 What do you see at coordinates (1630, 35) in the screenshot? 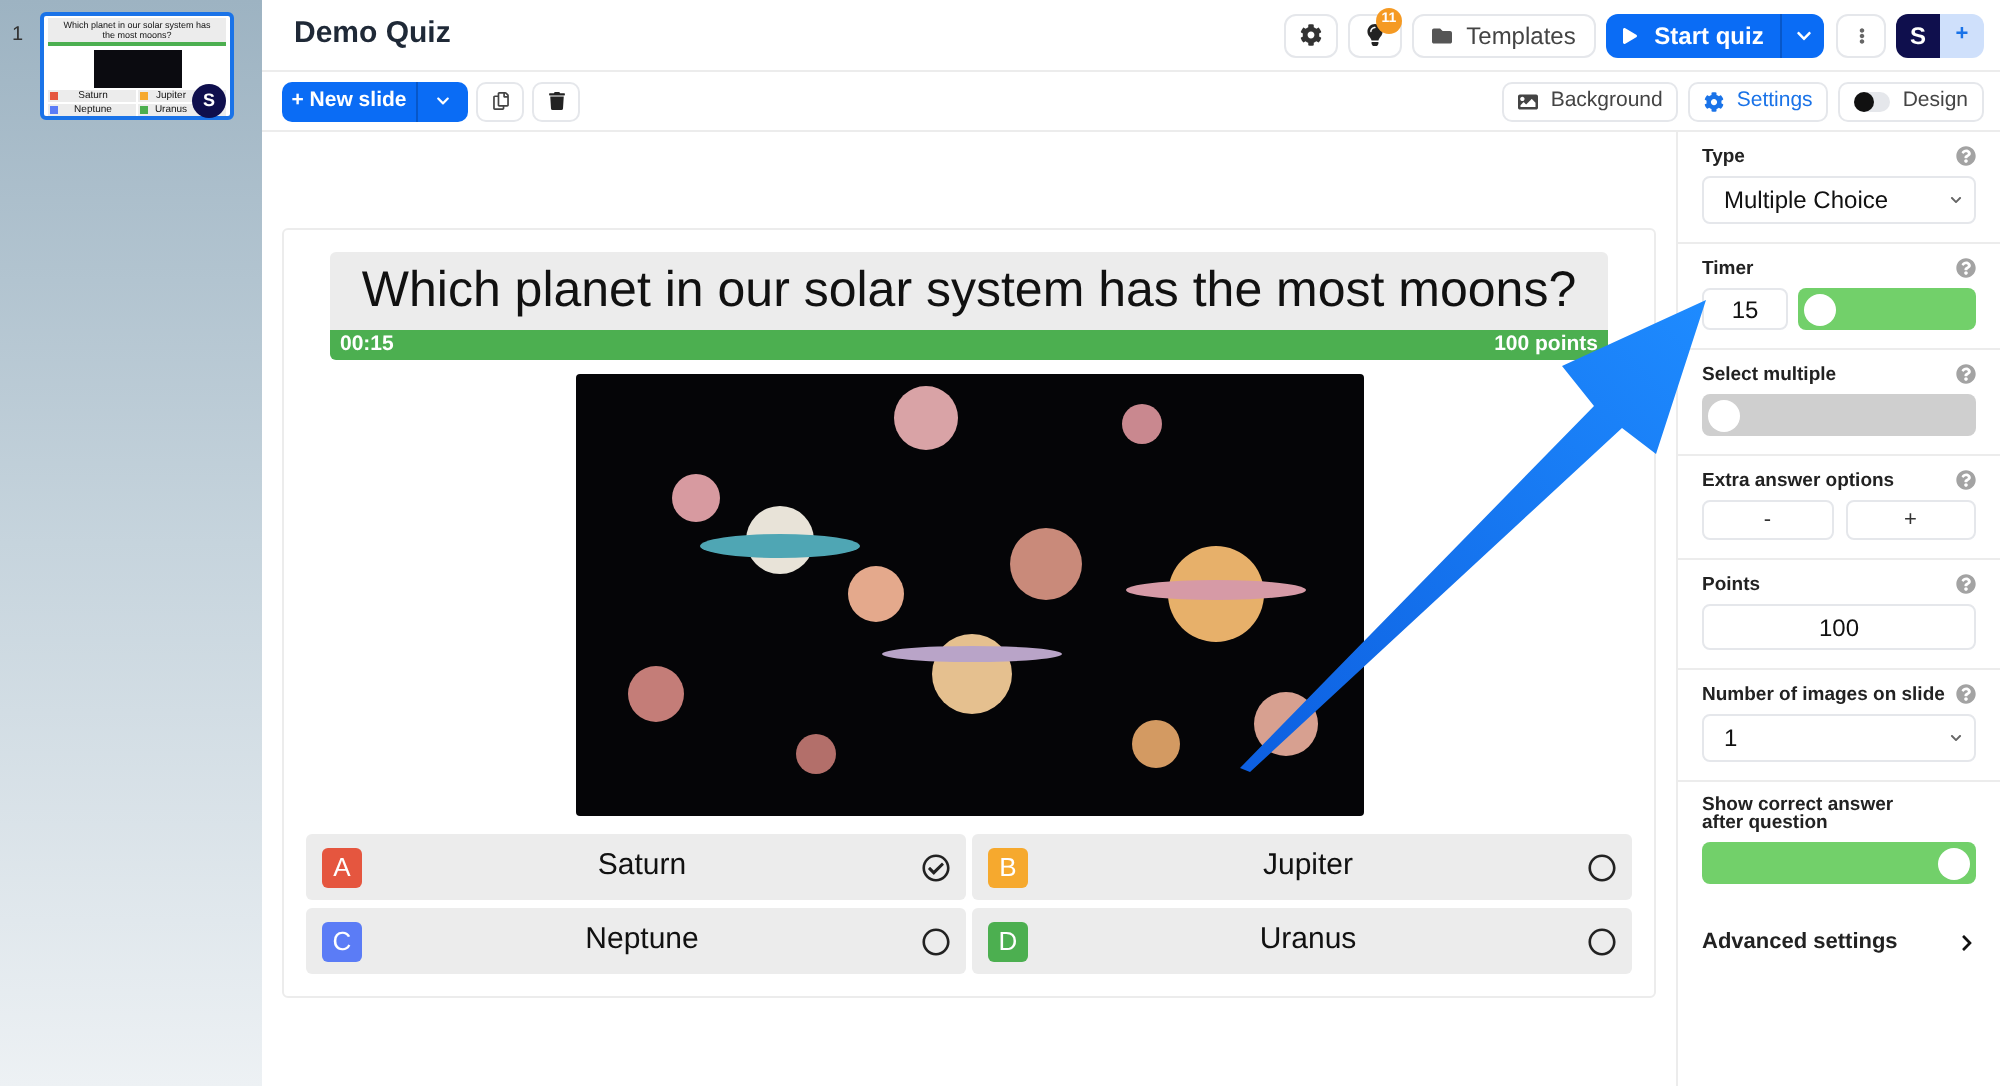
I see `play-icon` at bounding box center [1630, 35].